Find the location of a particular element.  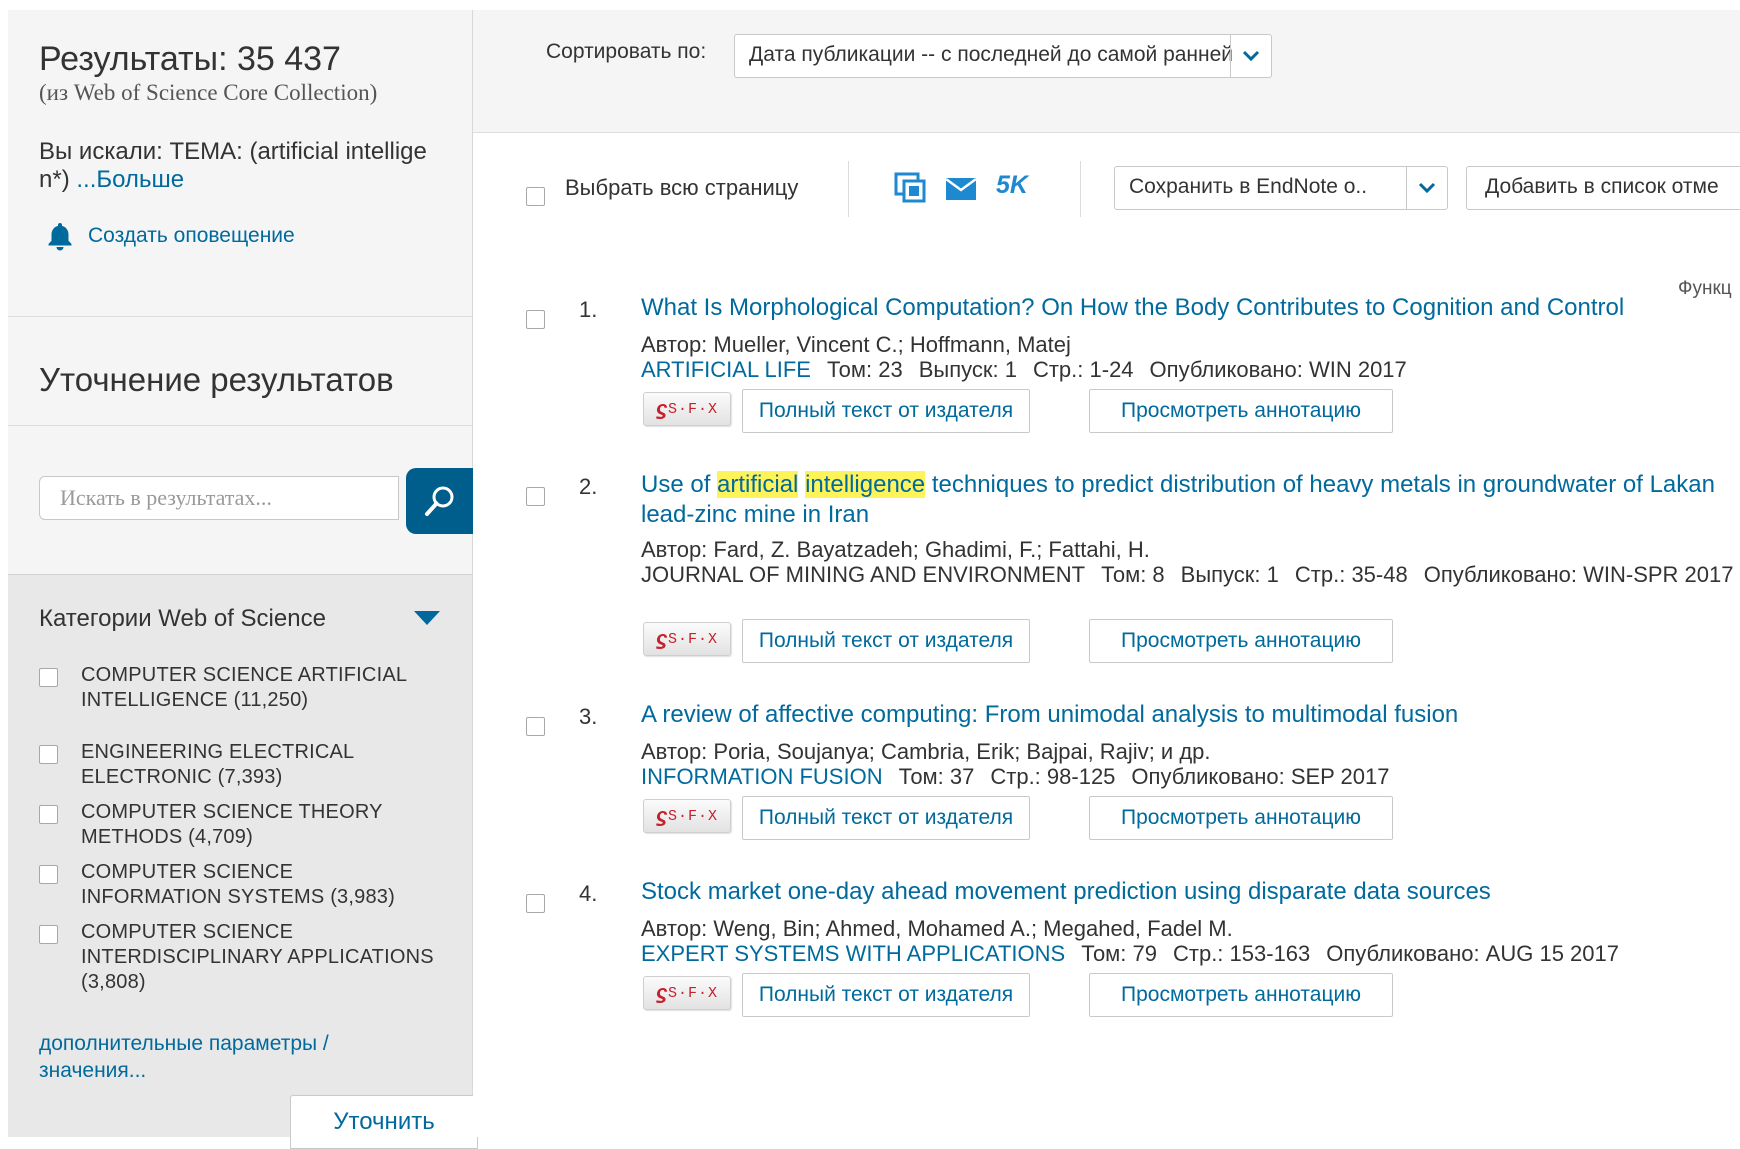

mail-icon is located at coordinates (961, 189).